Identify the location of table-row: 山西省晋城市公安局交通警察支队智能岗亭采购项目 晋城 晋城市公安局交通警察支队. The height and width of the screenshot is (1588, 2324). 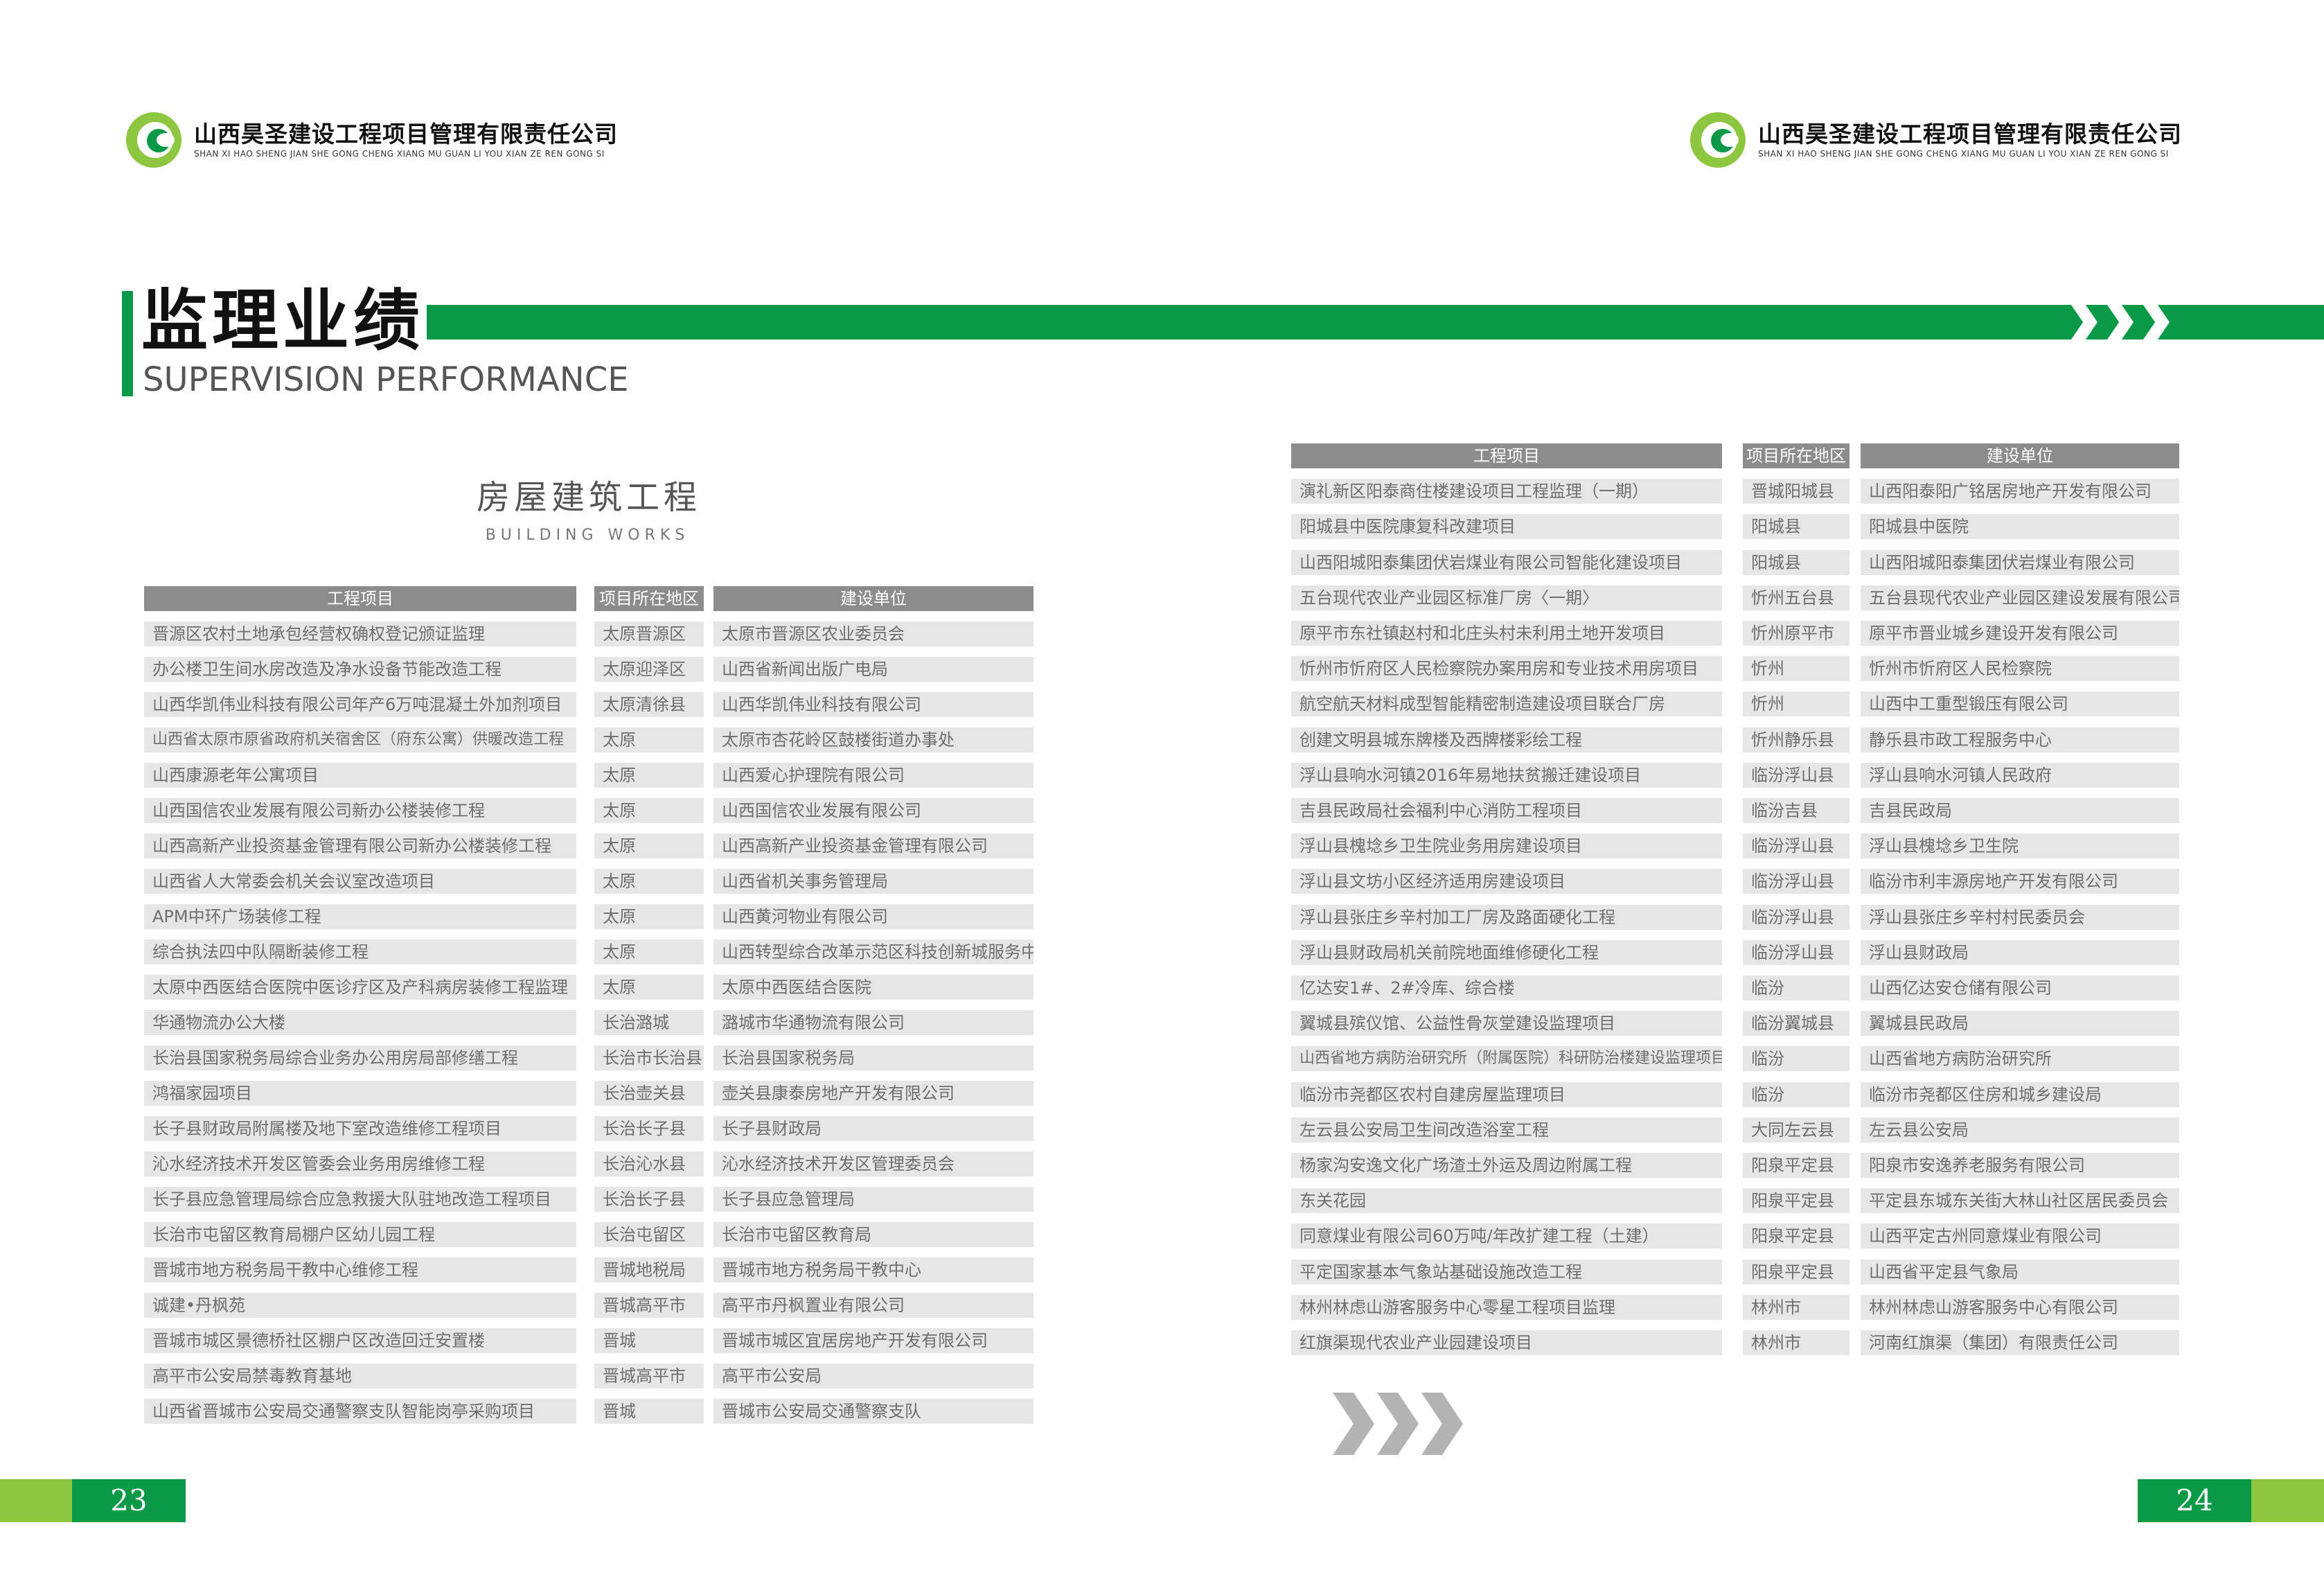
(589, 1411).